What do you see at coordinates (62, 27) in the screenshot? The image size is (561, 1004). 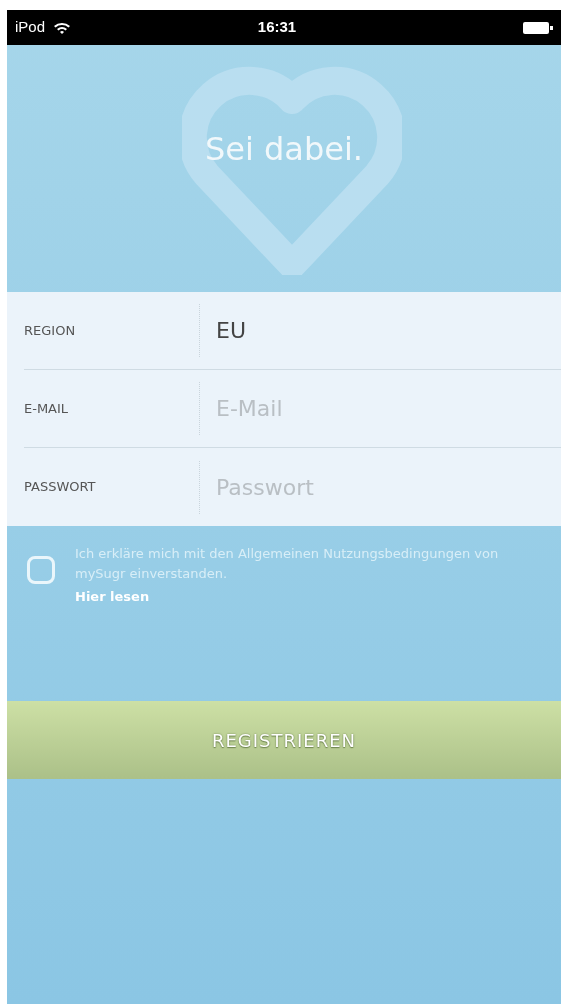 I see `wifi-icon` at bounding box center [62, 27].